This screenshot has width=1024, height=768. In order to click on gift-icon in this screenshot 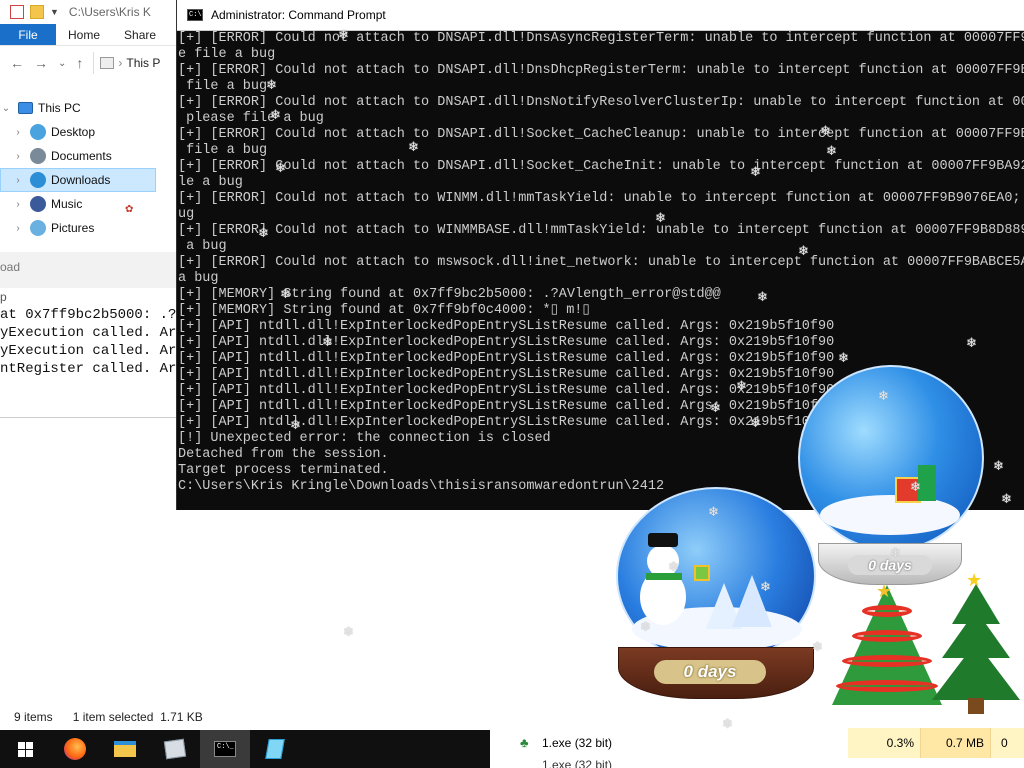, I will do `click(702, 573)`.